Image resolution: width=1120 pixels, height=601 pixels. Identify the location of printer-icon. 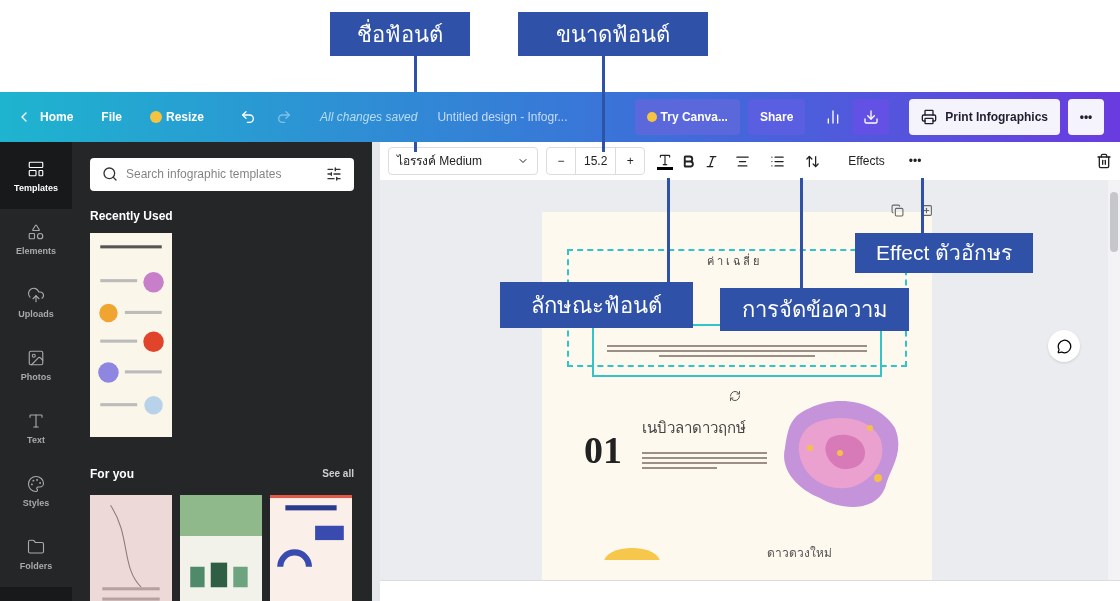
(929, 117).